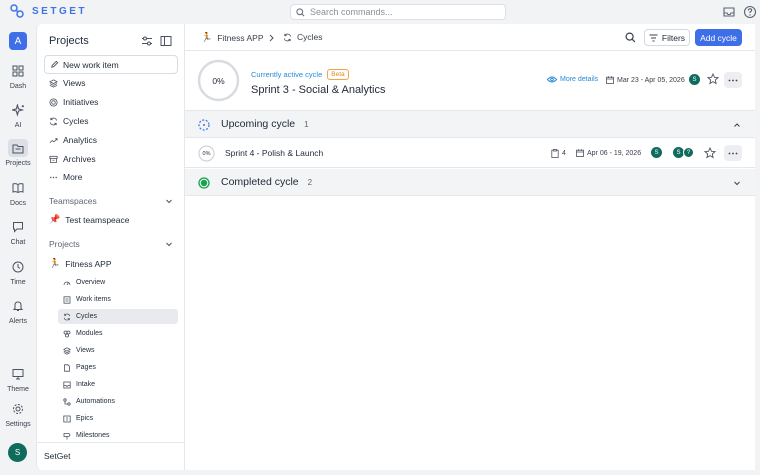  What do you see at coordinates (645, 80) in the screenshot?
I see `active-cycle-dates: Mar 23 - Apr 05, 2026` at bounding box center [645, 80].